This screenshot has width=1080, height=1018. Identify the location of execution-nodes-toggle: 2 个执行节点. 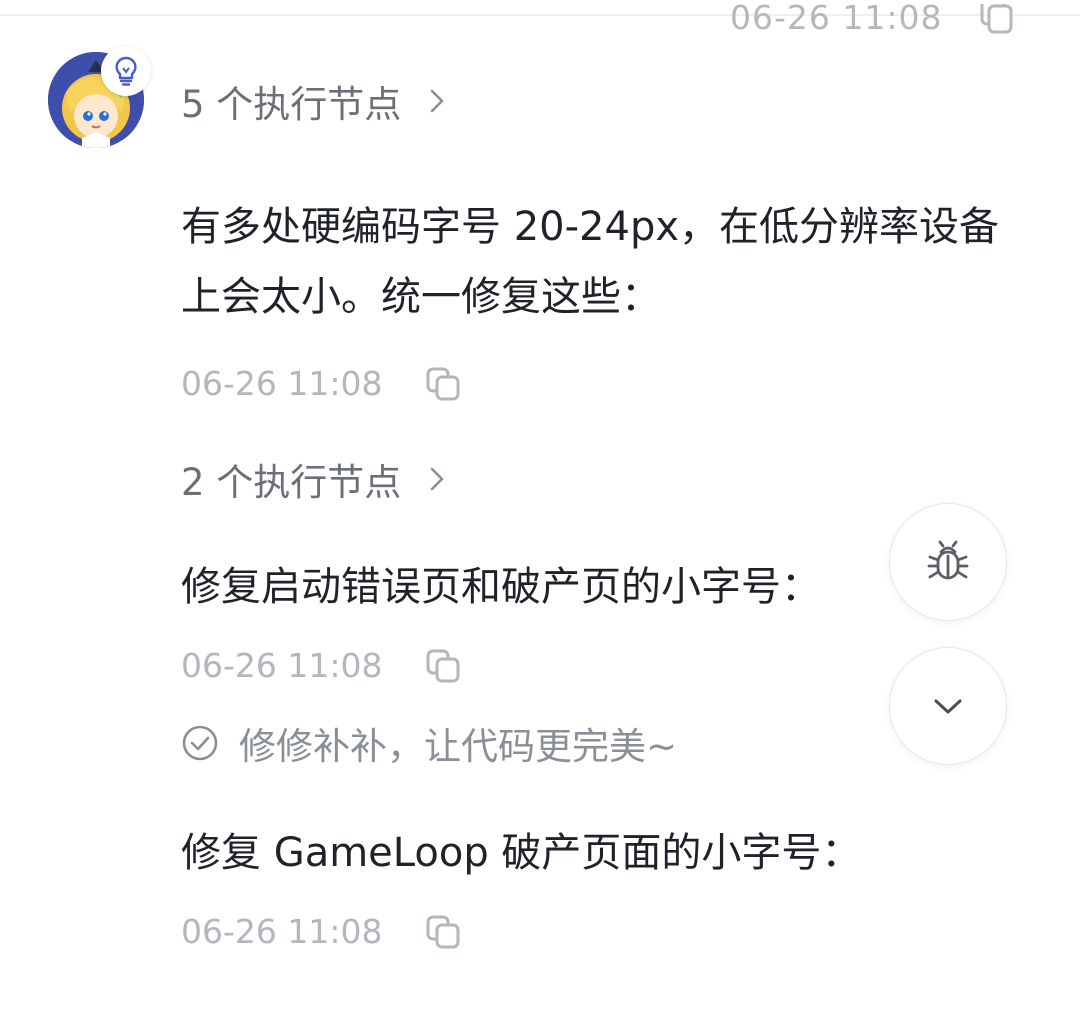
(313, 479).